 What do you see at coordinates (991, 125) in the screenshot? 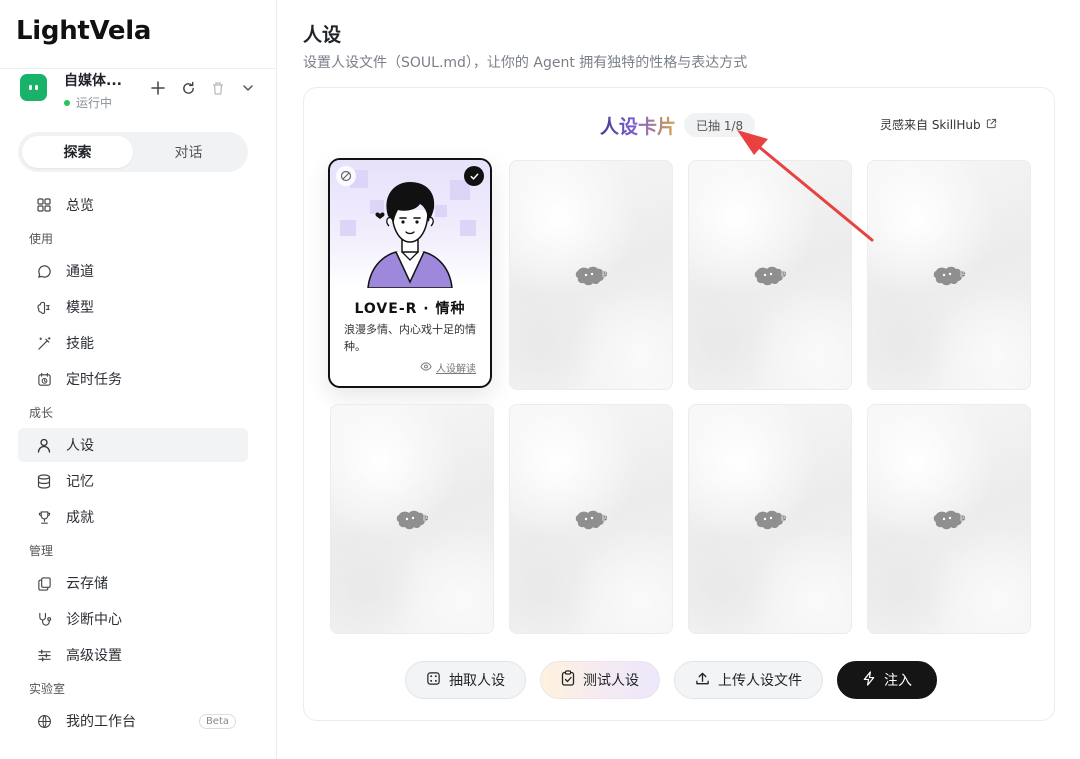
I see `external-link-icon` at bounding box center [991, 125].